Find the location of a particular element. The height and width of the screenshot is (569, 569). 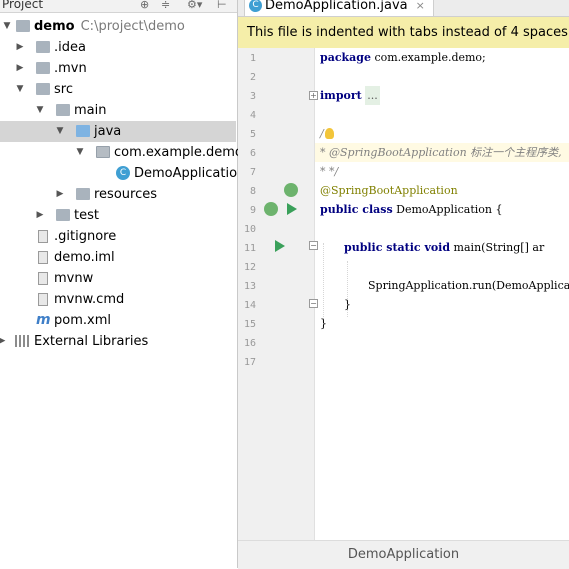

tree-item-mvnw-cmd: mvnw.cmd is located at coordinates (118, 299).